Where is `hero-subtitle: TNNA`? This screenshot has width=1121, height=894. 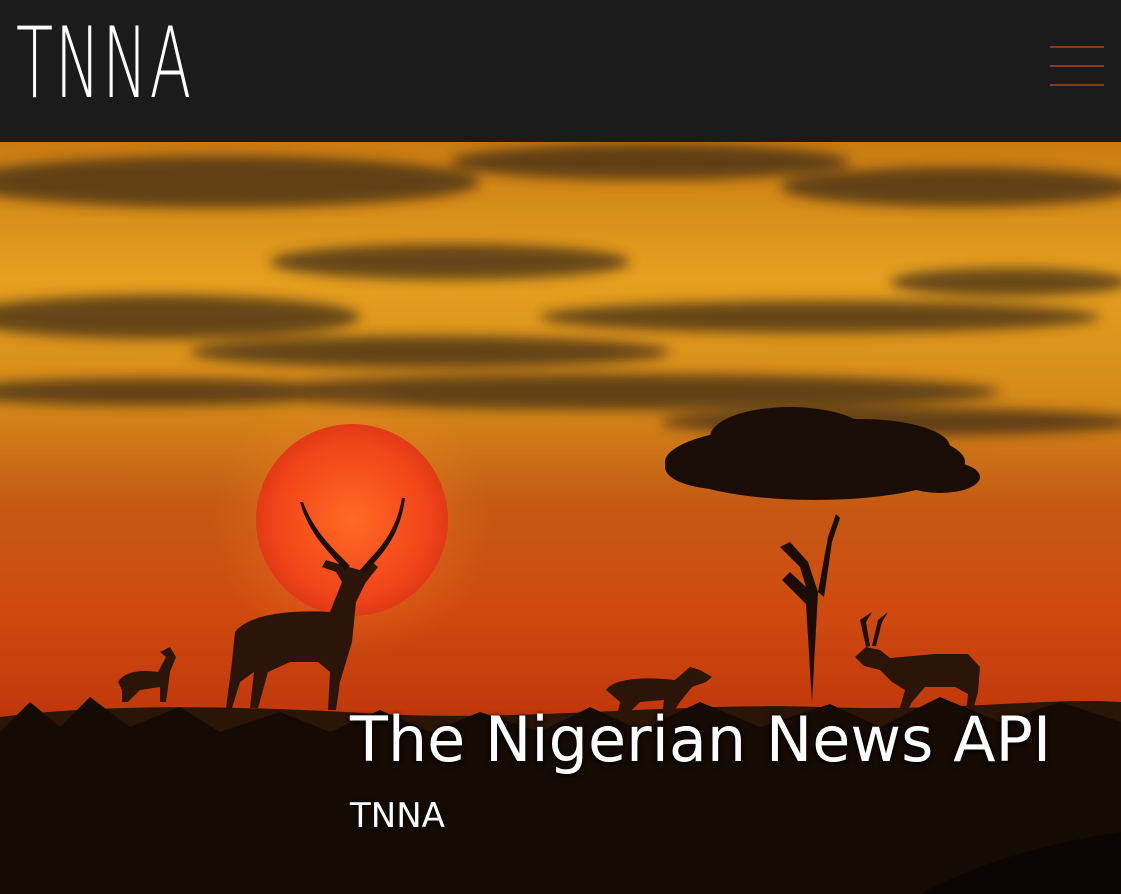 hero-subtitle: TNNA is located at coordinates (397, 816).